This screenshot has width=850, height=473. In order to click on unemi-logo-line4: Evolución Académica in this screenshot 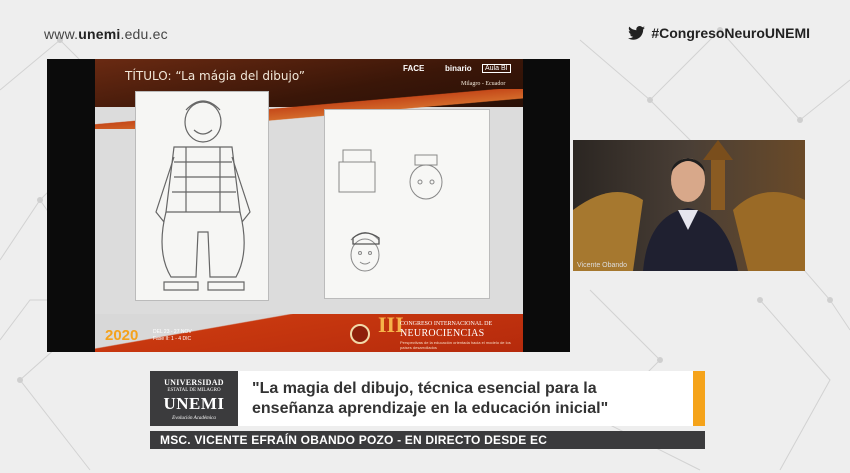, I will do `click(194, 418)`.